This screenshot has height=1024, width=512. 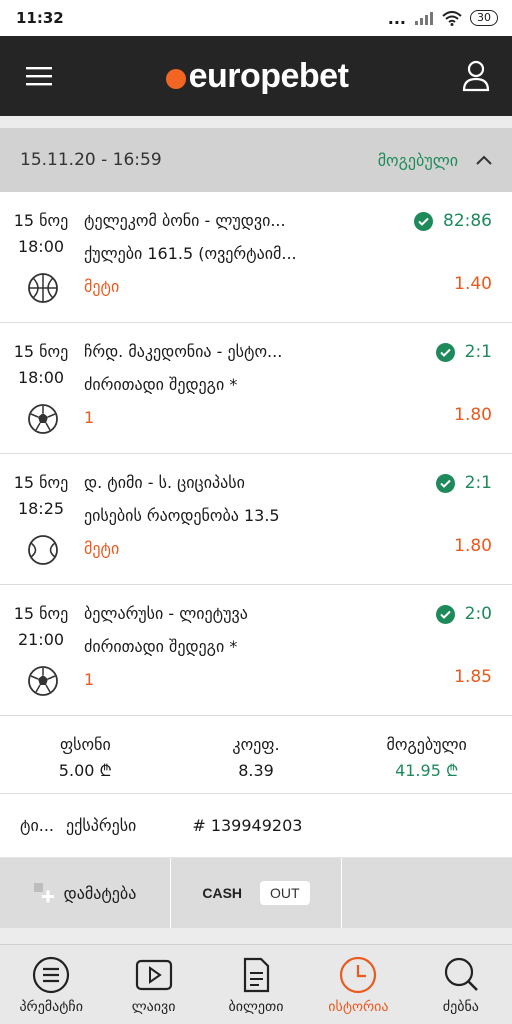 I want to click on user-icon, so click(x=476, y=76).